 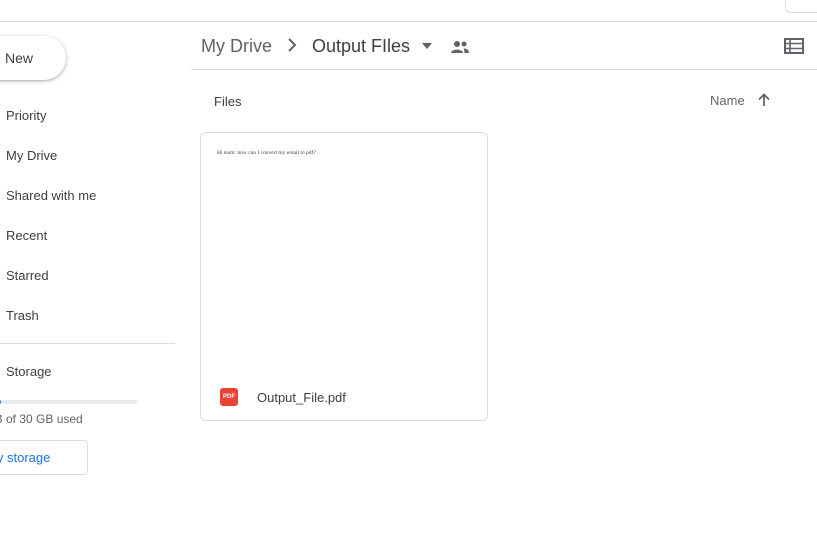 What do you see at coordinates (236, 46) in the screenshot?
I see `breadcrumb-my-drive: My Drive` at bounding box center [236, 46].